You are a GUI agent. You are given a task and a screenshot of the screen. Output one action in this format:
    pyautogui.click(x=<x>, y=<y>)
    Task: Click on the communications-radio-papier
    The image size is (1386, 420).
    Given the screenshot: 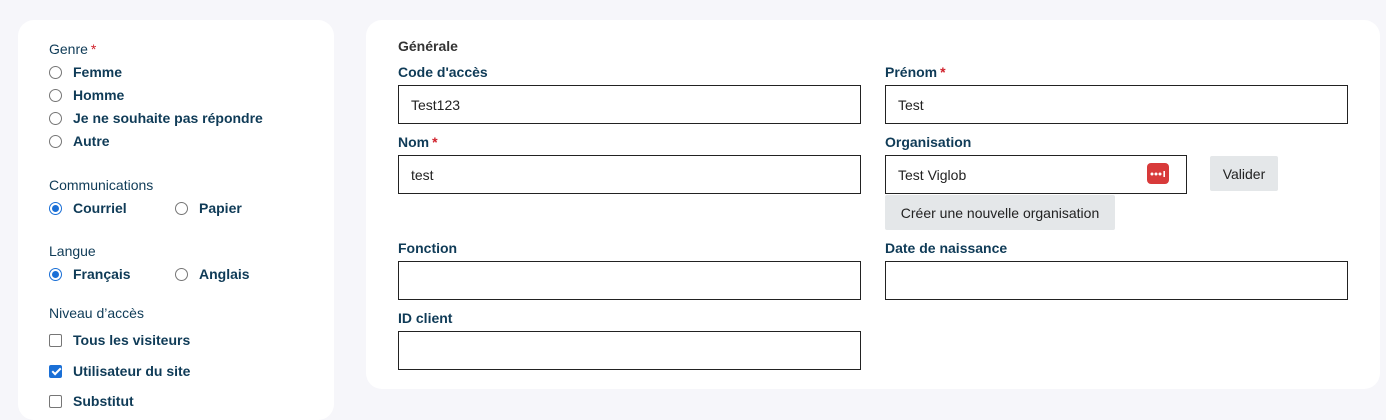 What is the action you would take?
    pyautogui.click(x=181, y=208)
    